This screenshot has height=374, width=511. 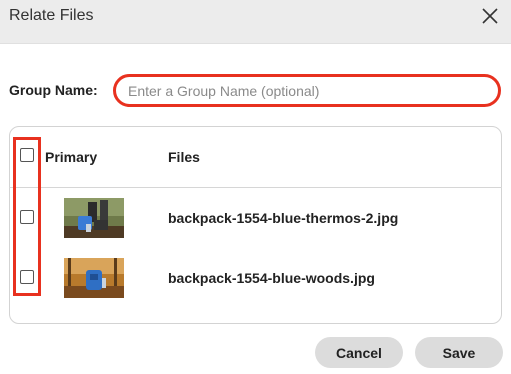 I want to click on close-icon, so click(x=490, y=16).